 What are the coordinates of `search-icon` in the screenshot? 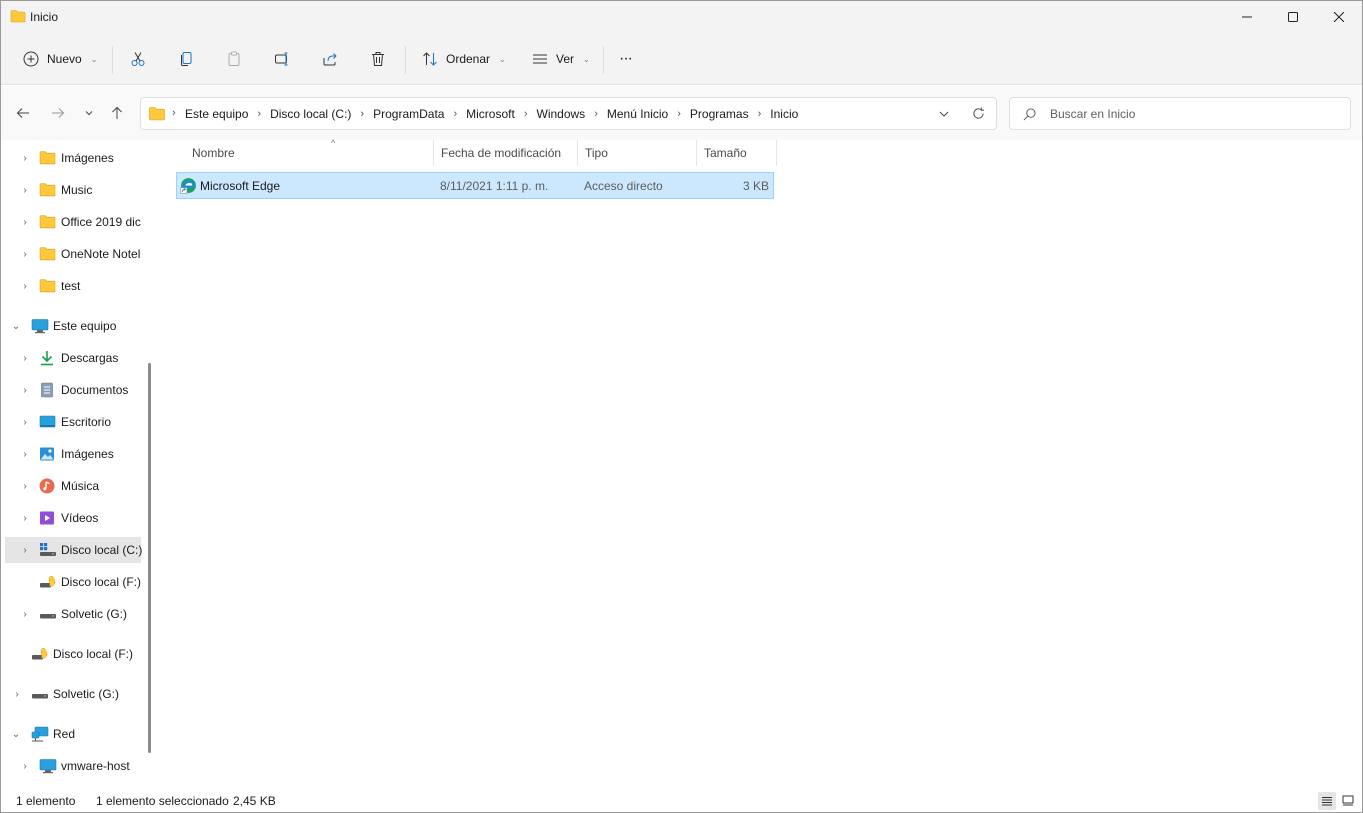 It's located at (1029, 116).